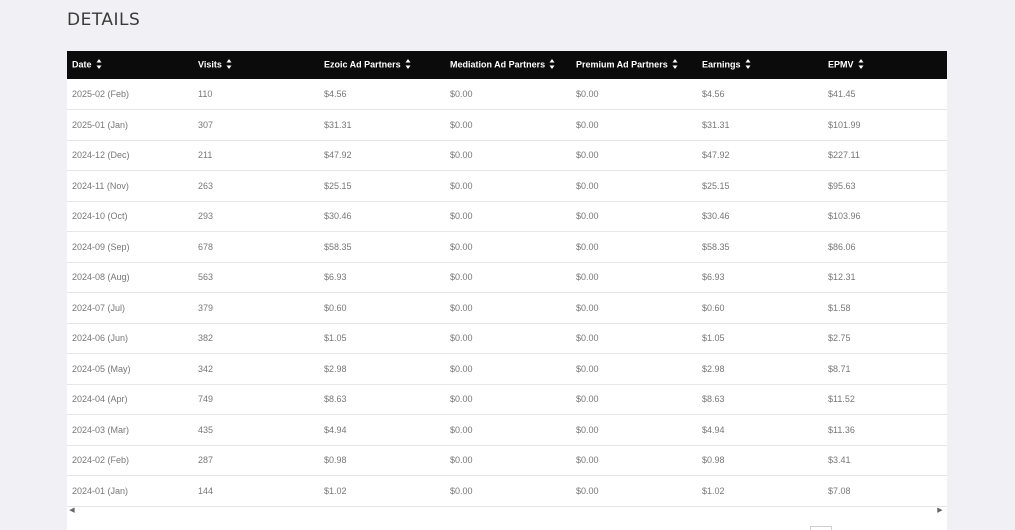 This screenshot has width=1015, height=530. I want to click on table-cell: 2024-01 (Jan), so click(100, 490).